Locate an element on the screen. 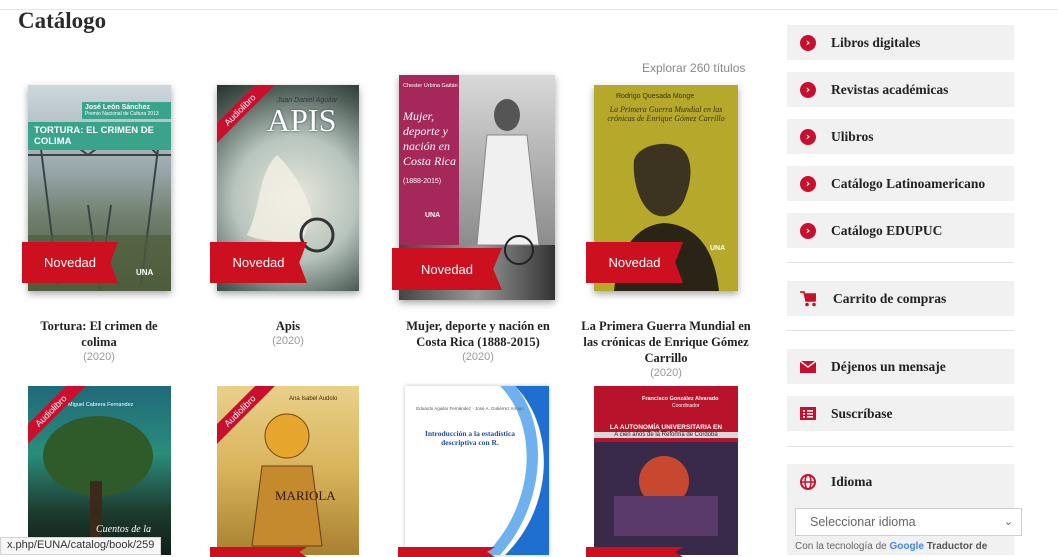 The height and width of the screenshot is (557, 1058). powered-prefix: Con la tecnología de is located at coordinates (841, 546).